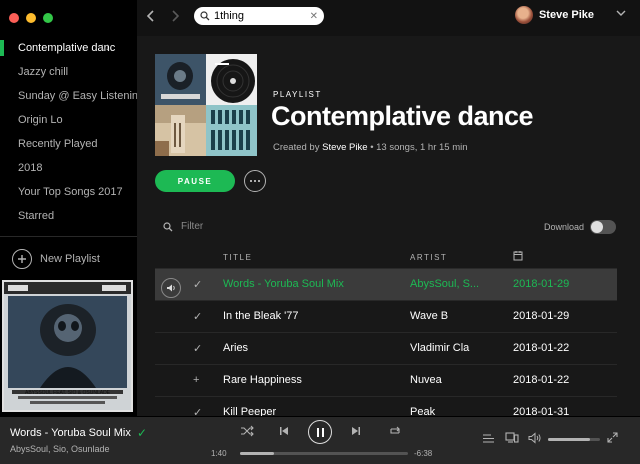 The width and height of the screenshot is (640, 464). I want to click on meta-prefix: Created by, so click(296, 147).